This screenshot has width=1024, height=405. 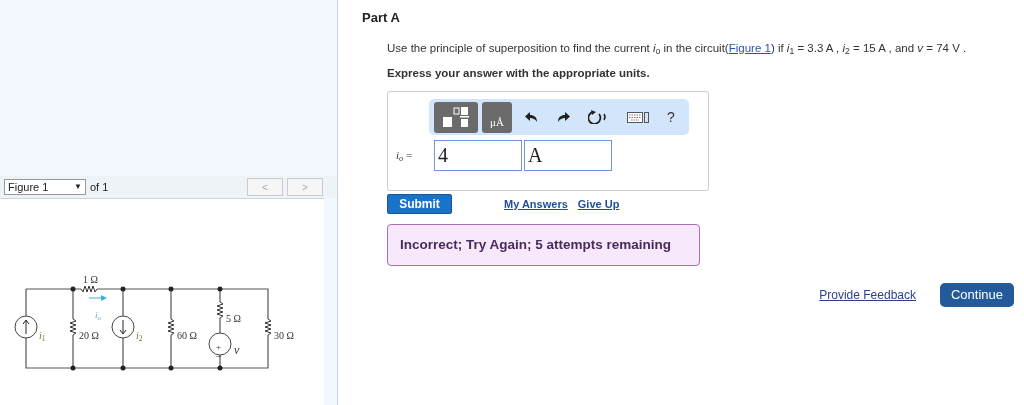 I want to click on answer-label: i$_{o}$ =, so click(x=404, y=156).